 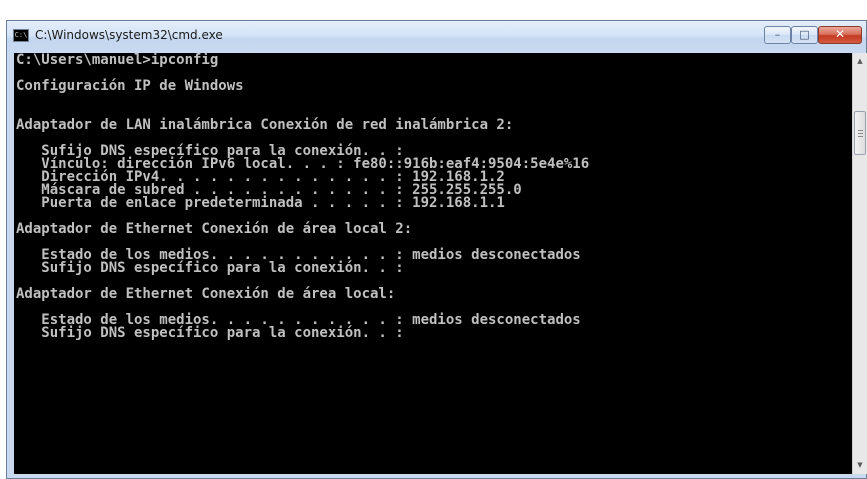 I want to click on console-line: Configuración IP de Windows, so click(x=130, y=86).